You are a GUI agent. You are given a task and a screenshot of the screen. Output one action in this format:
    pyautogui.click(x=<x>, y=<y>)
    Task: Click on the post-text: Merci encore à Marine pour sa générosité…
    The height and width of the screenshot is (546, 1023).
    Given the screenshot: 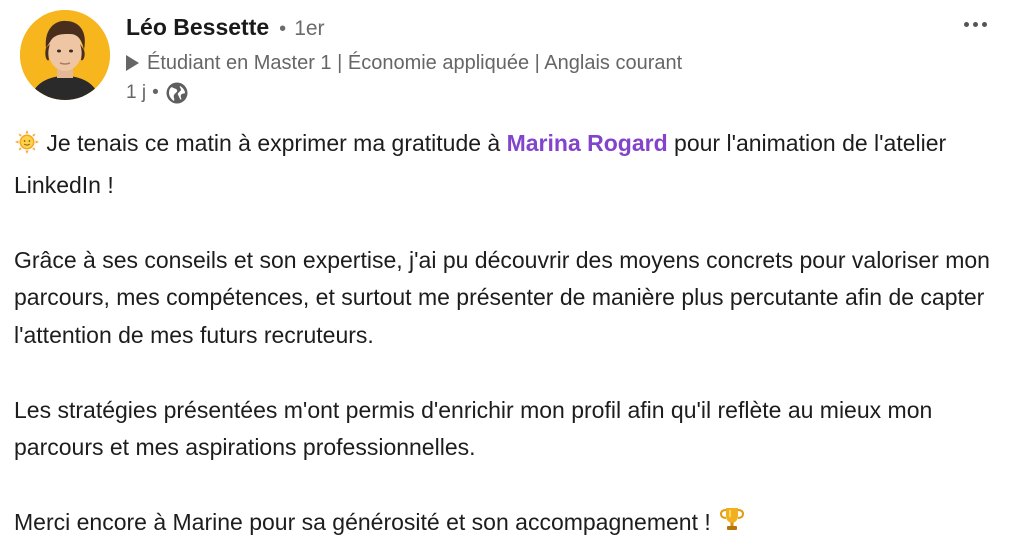 What is the action you would take?
    pyautogui.click(x=366, y=522)
    